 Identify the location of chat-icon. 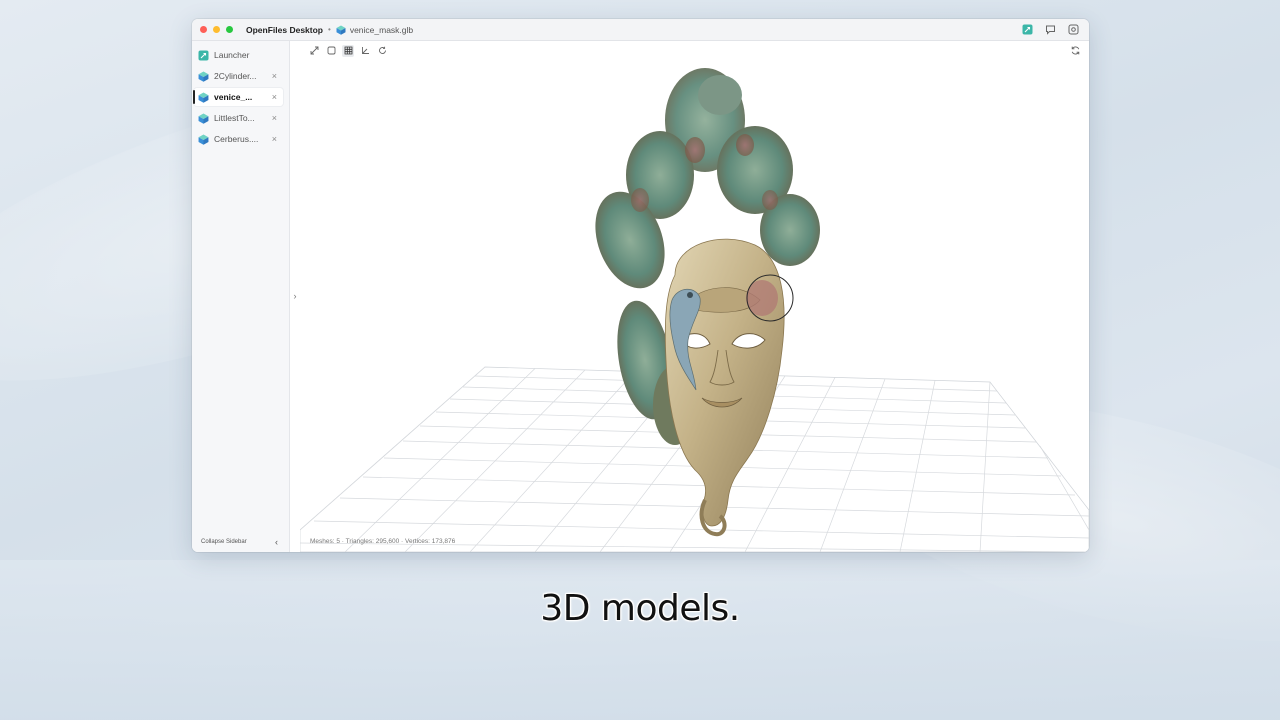
(1050, 29).